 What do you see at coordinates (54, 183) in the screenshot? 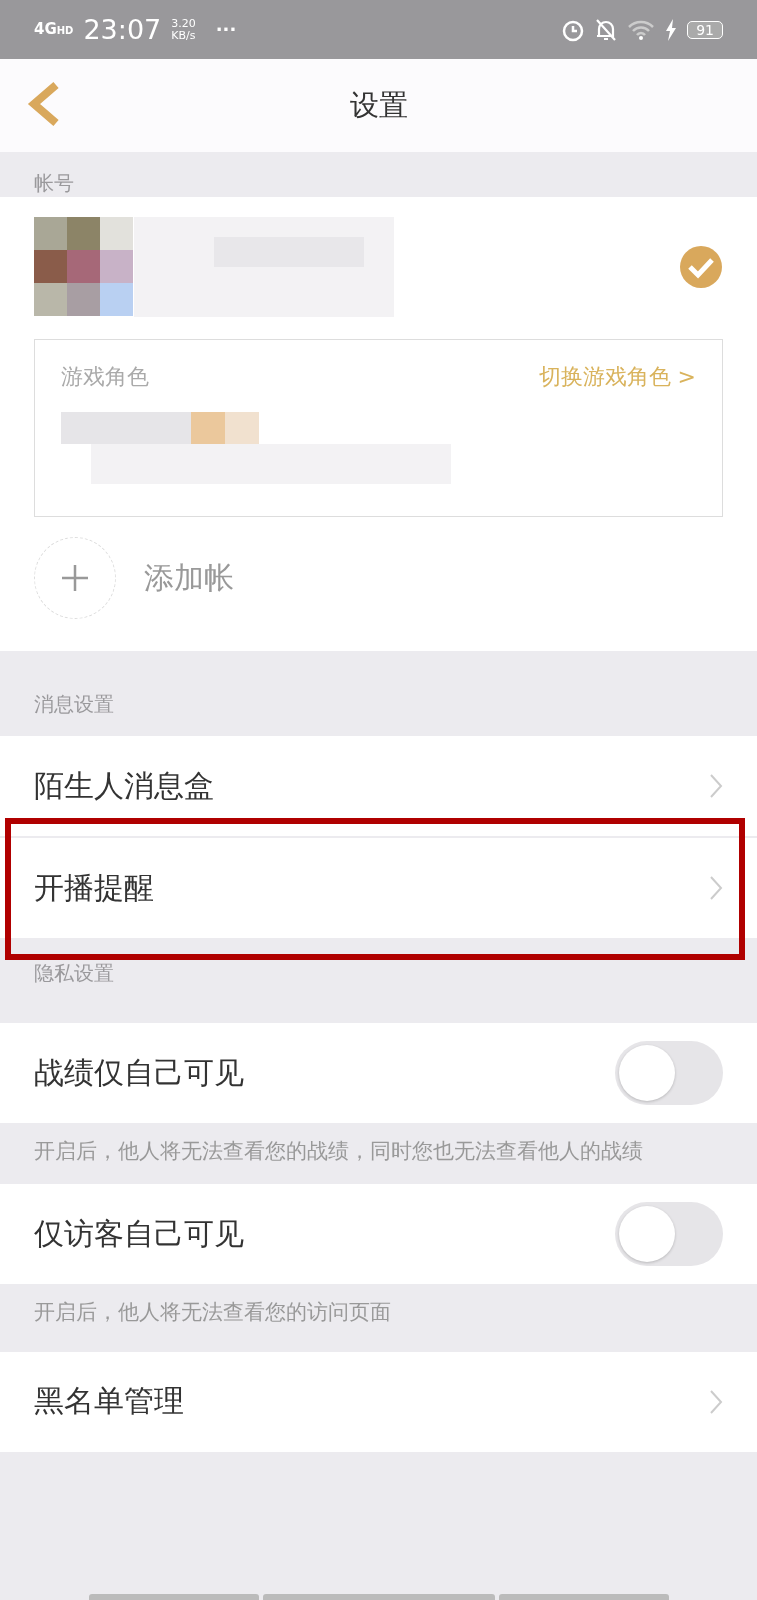
I see `section-label: 帐号` at bounding box center [54, 183].